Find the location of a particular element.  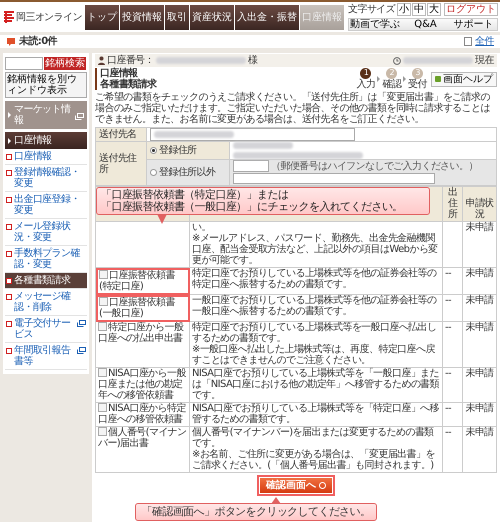

open-window-button: 銘柄情報を別ウィンドウ表示 is located at coordinates (46, 85).